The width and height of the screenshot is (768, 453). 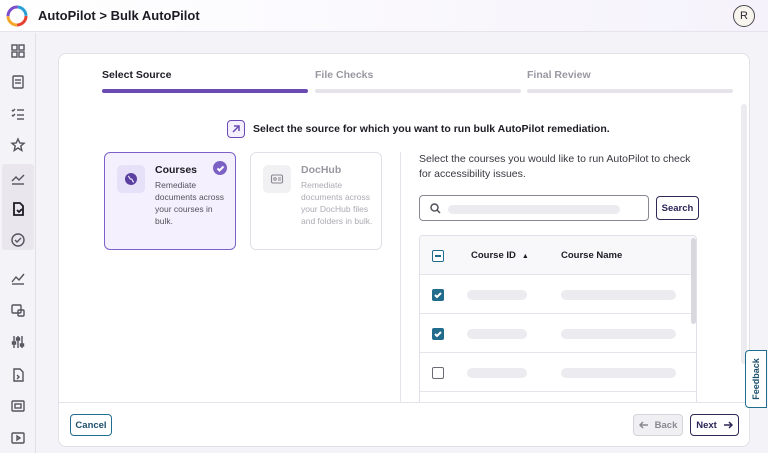 What do you see at coordinates (643, 425) in the screenshot?
I see `arrow-left-icon` at bounding box center [643, 425].